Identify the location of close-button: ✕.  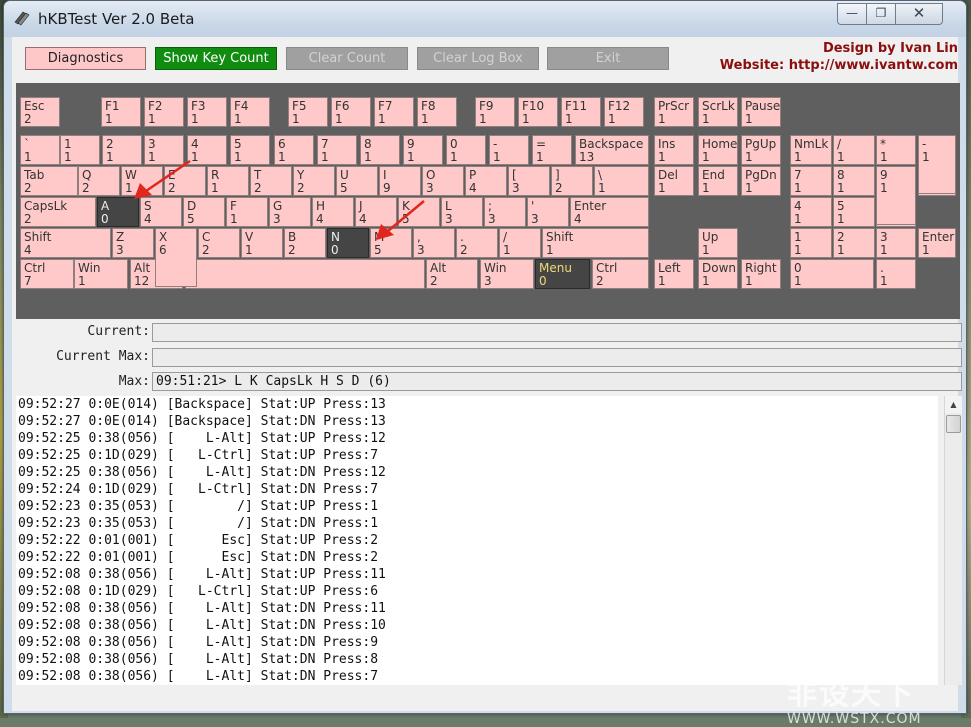
(919, 14).